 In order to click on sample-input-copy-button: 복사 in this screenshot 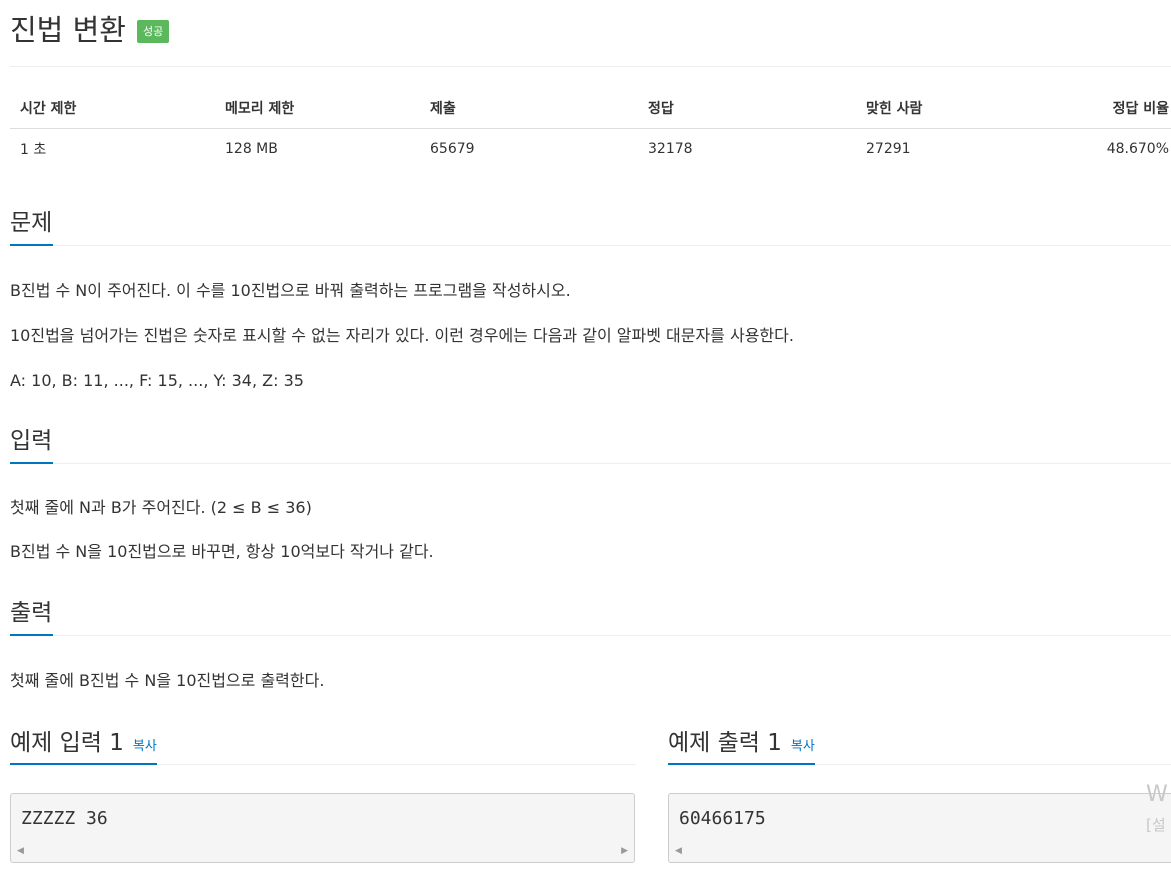, I will do `click(145, 744)`.